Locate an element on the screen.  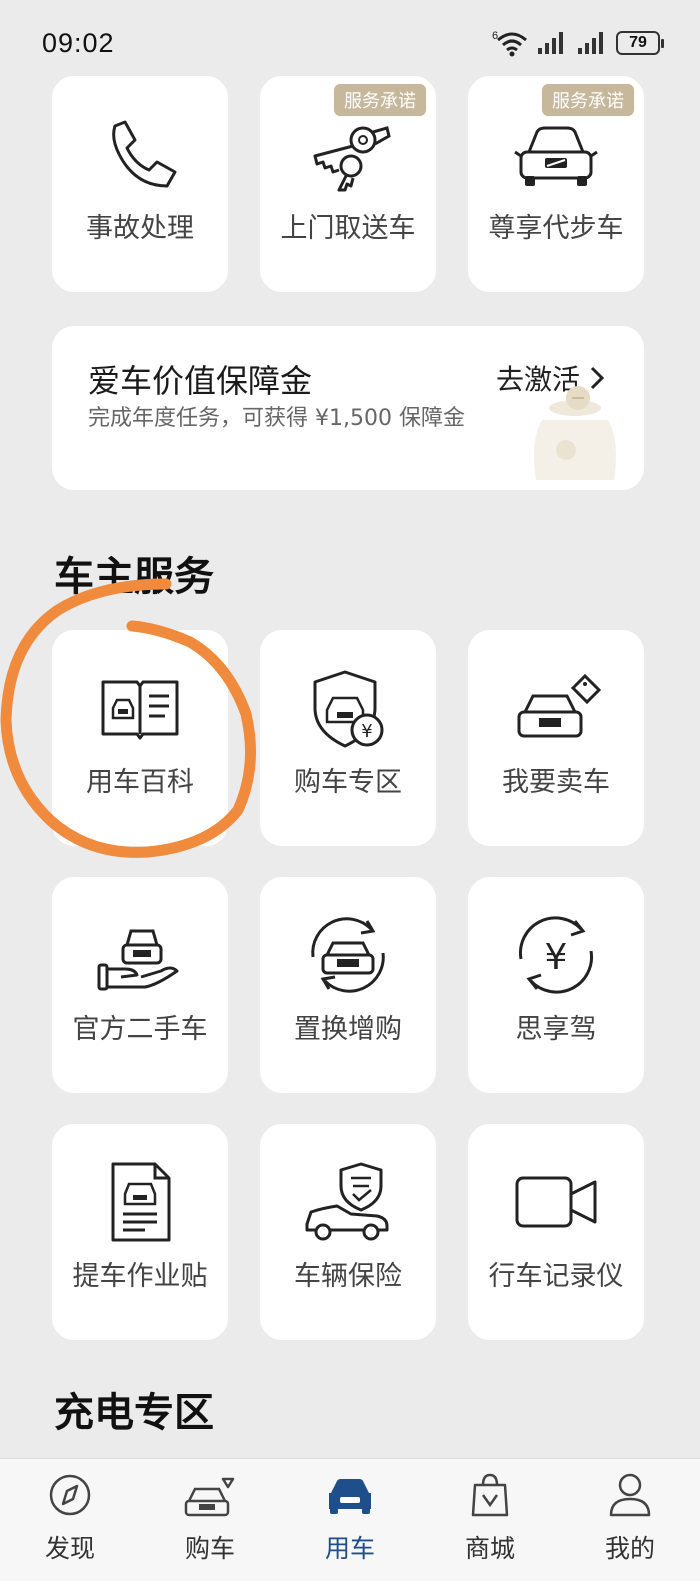
tab-mall: 商城 is located at coordinates (490, 1520).